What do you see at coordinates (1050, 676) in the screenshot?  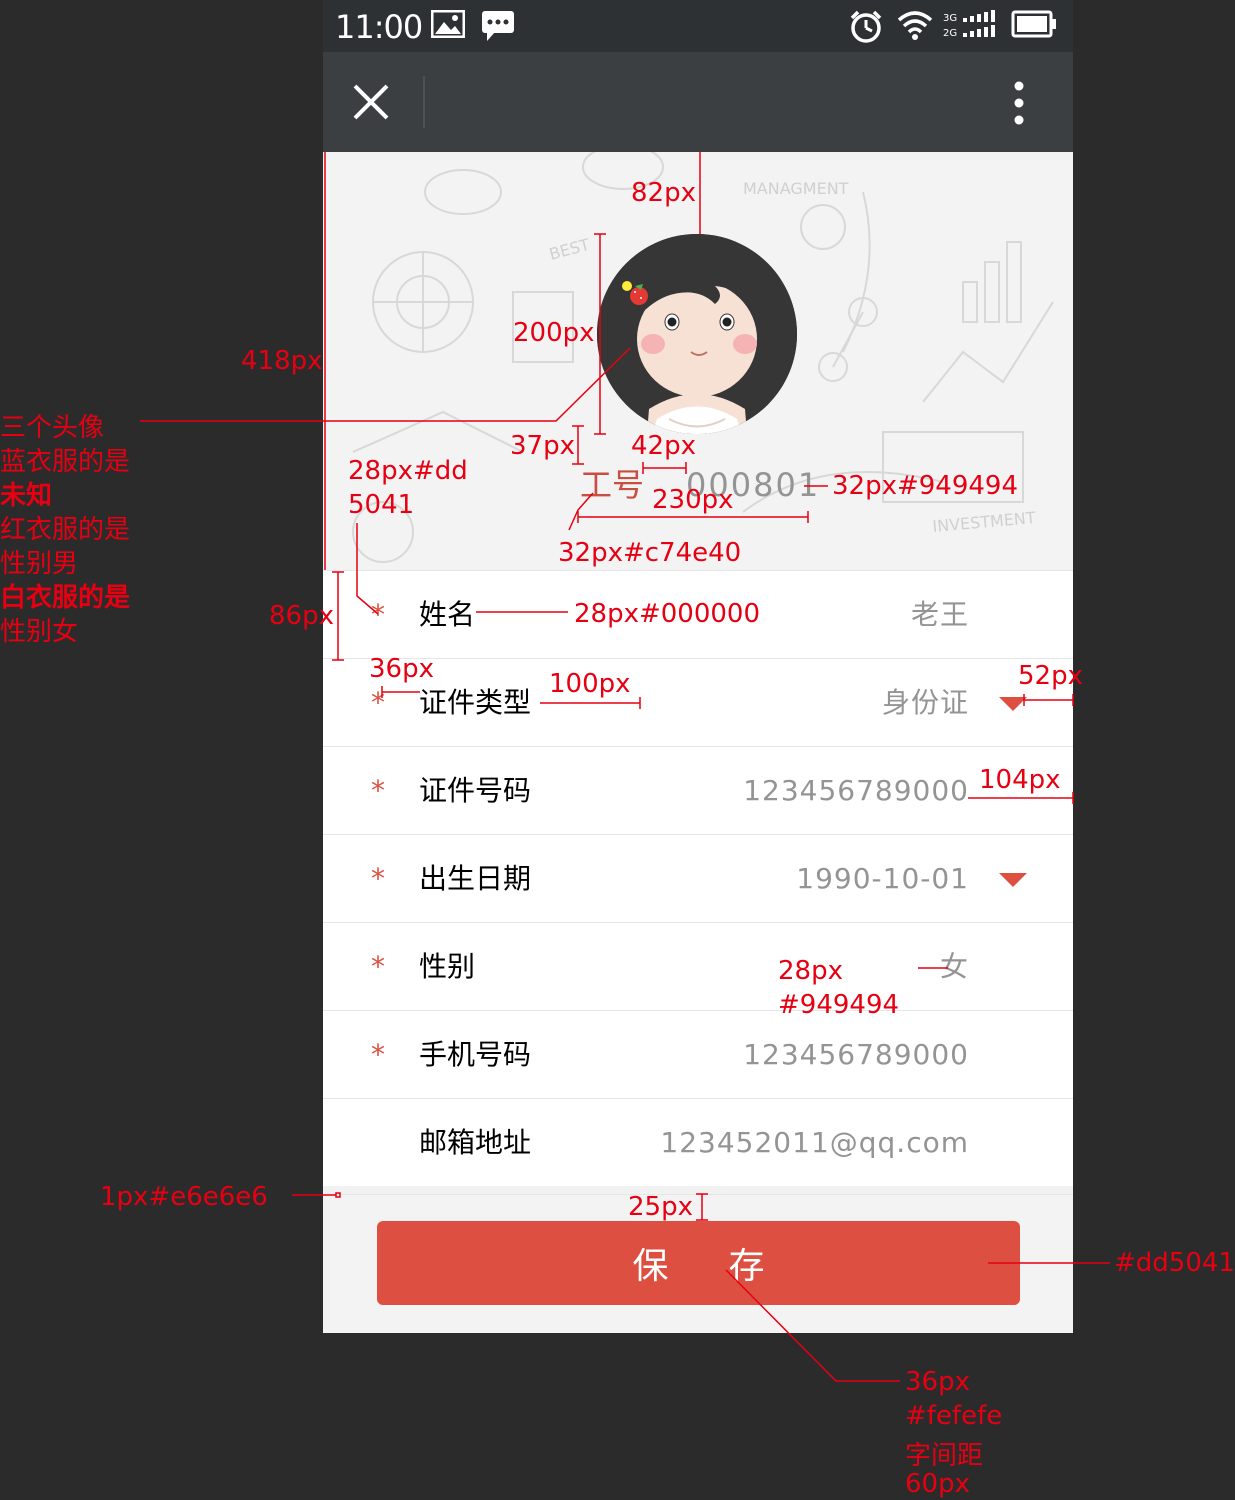 I see `annotation: 52px` at bounding box center [1050, 676].